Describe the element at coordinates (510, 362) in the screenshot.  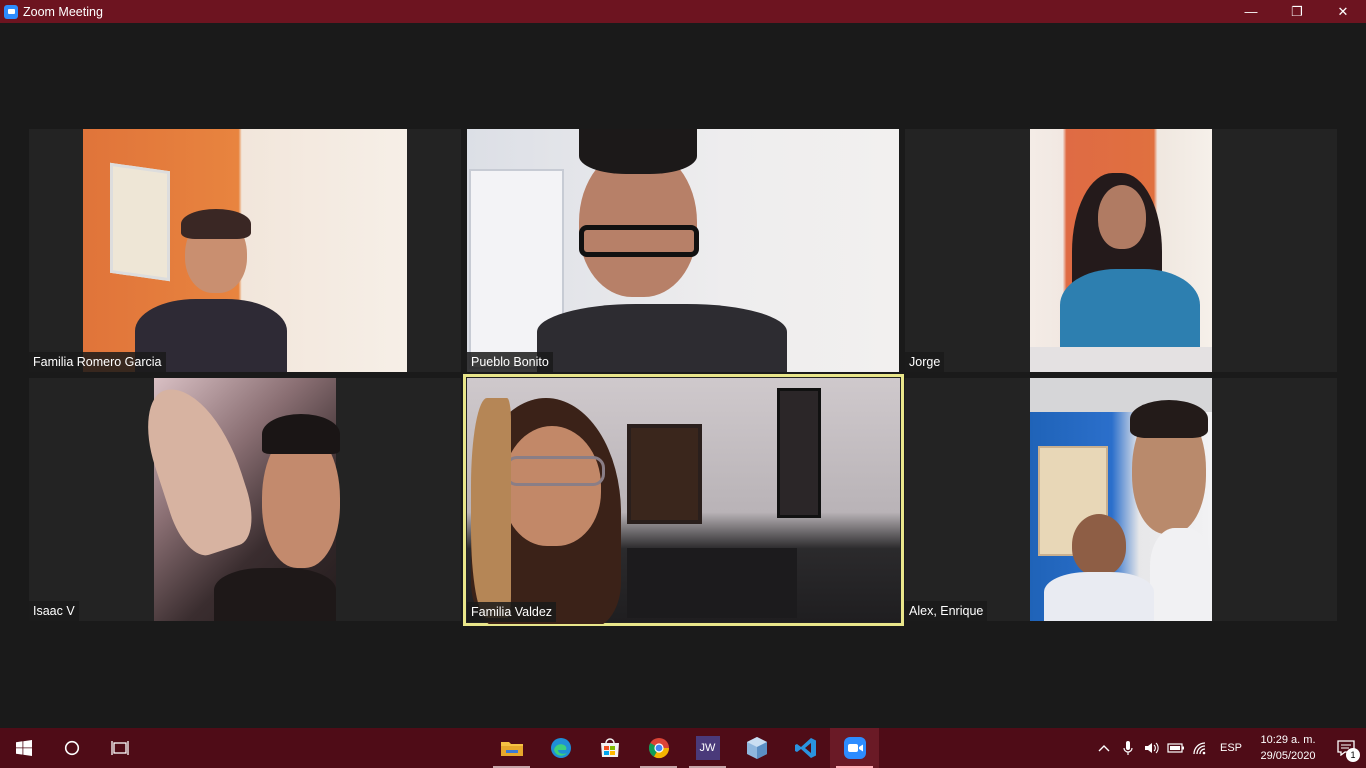
I see `participant-name: Pueblo Bonito` at that location.